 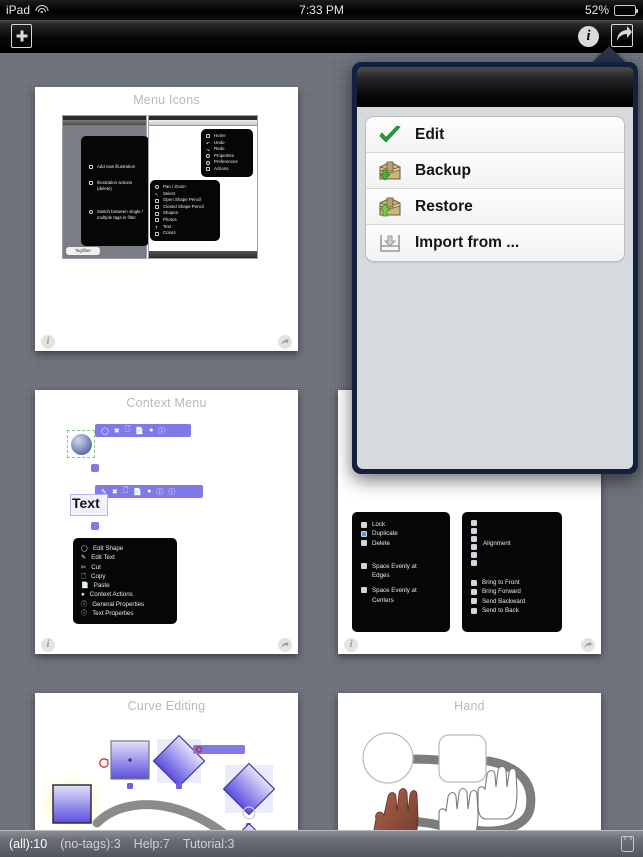 What do you see at coordinates (321, 36) in the screenshot?
I see `app-toolbar: i` at bounding box center [321, 36].